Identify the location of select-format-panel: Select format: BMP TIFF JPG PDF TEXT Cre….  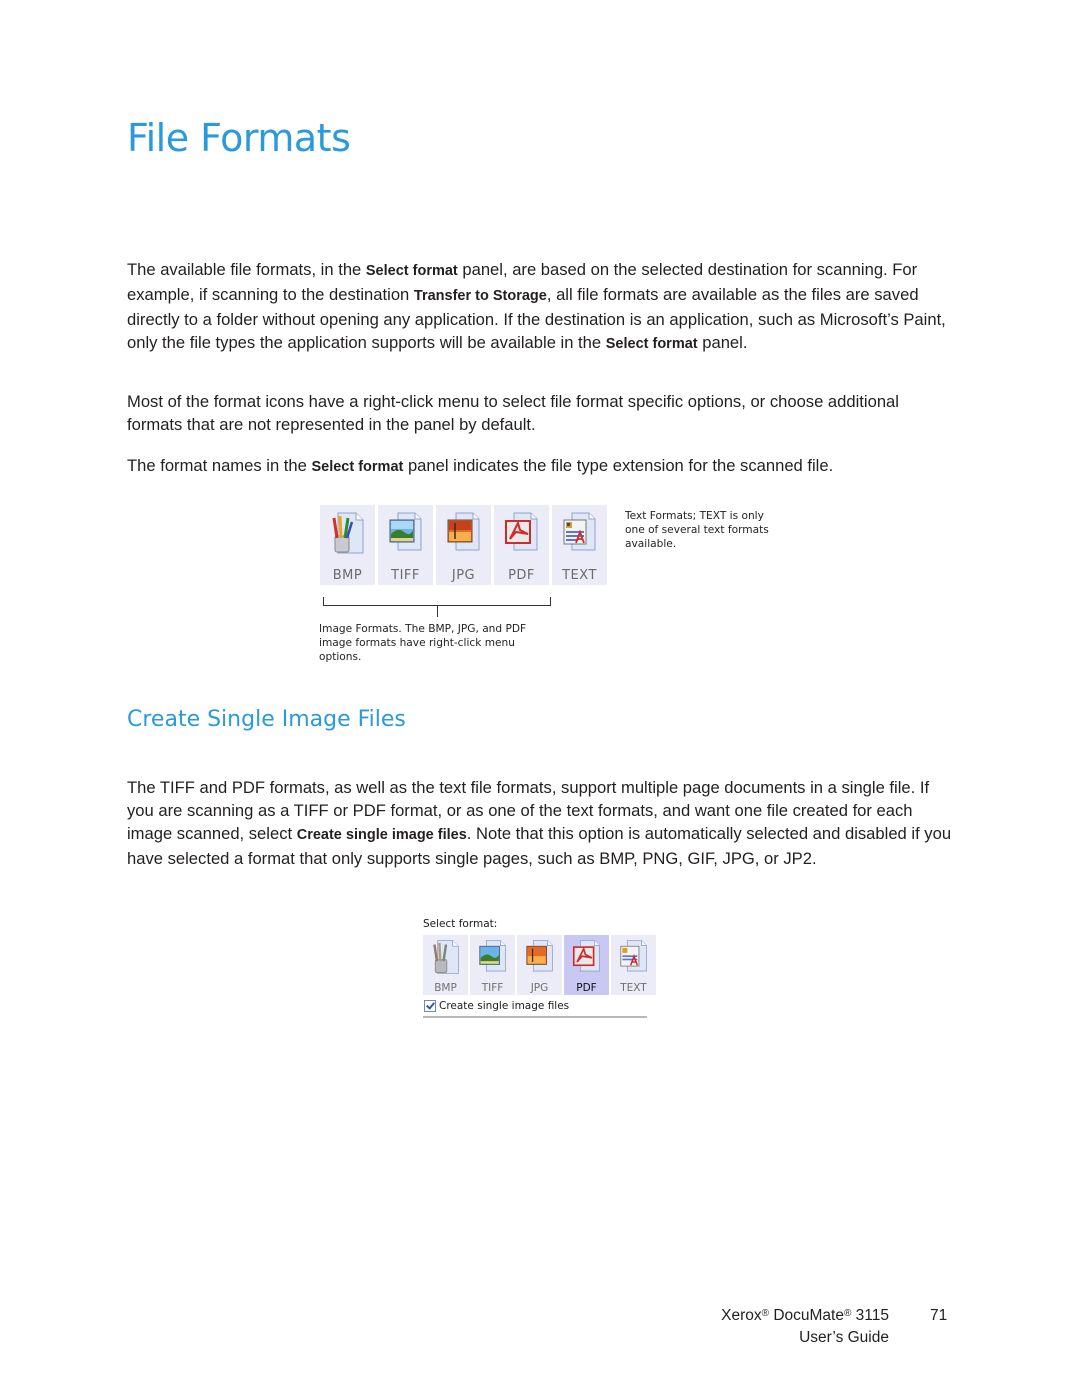
(543, 968).